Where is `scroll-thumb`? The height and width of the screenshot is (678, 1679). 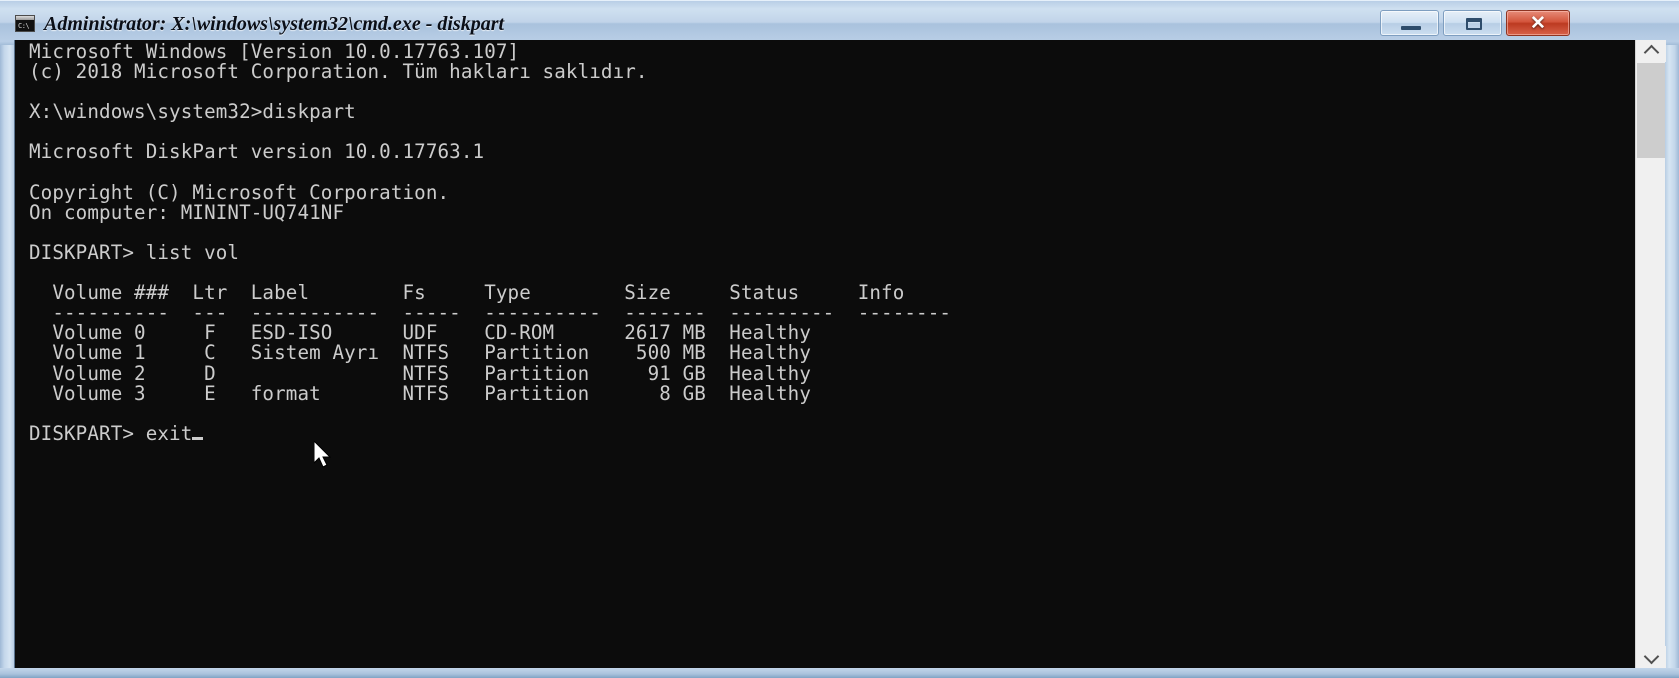
scroll-thumb is located at coordinates (1651, 110).